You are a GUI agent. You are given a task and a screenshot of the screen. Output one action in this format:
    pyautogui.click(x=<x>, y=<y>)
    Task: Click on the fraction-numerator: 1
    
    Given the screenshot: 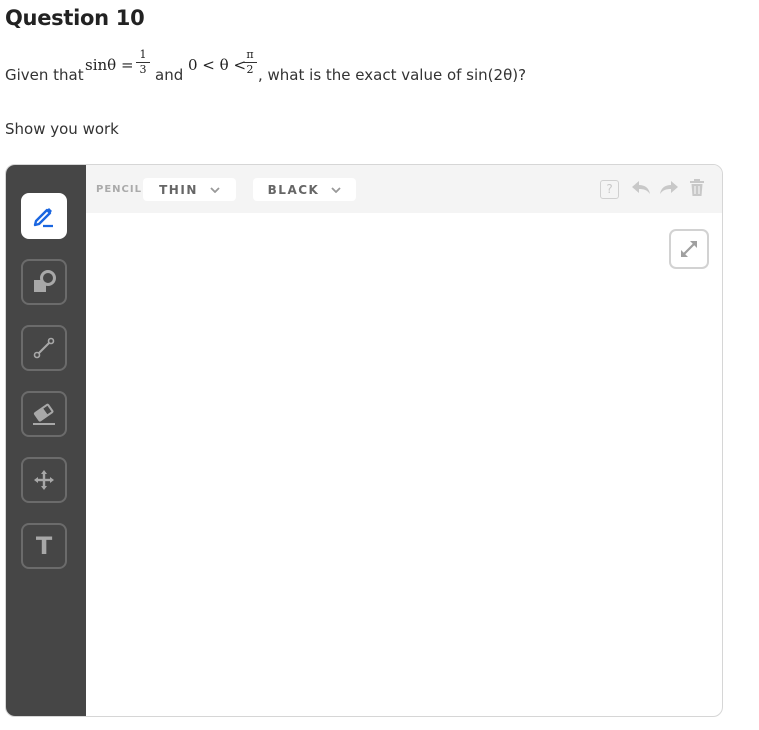 What is the action you would take?
    pyautogui.click(x=143, y=55)
    